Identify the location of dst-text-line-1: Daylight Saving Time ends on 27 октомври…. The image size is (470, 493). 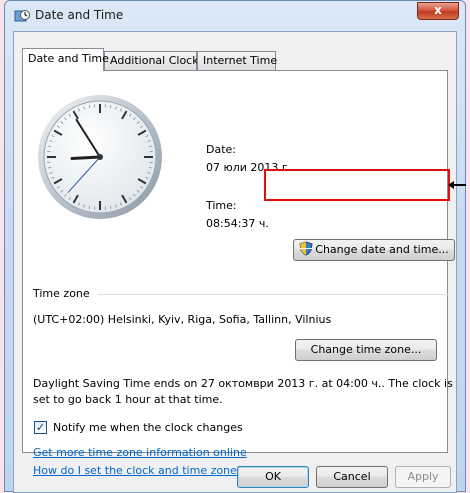
(243, 383).